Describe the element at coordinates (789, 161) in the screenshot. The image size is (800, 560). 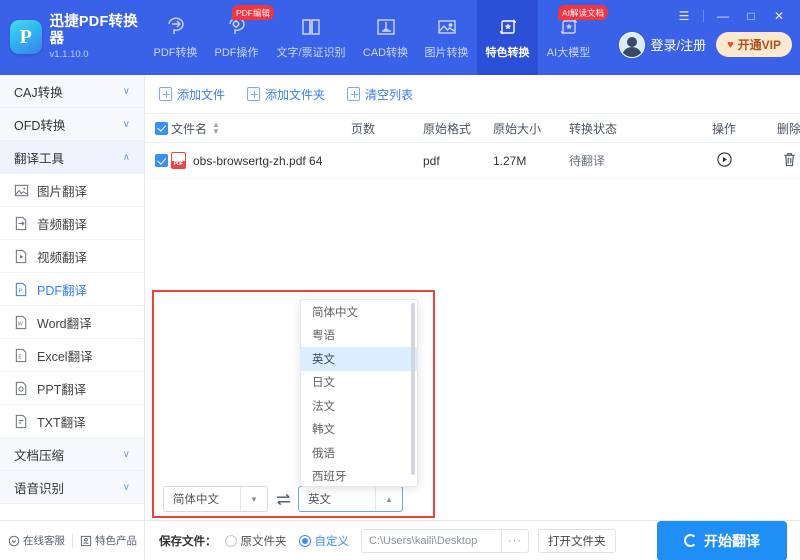
I see `trash-icon` at that location.